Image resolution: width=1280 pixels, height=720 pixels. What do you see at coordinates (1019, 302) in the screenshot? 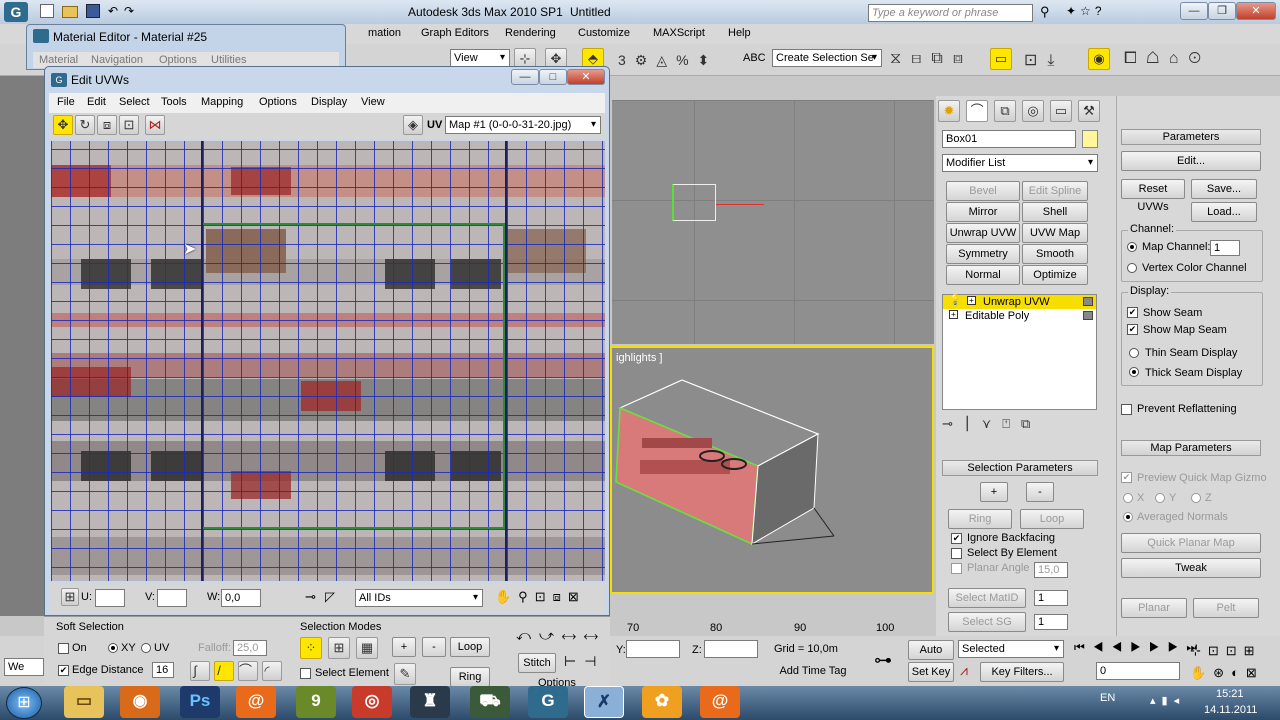
I see `stack-item-unwrap-uvw: 💡 + Unwrap UVW` at bounding box center [1019, 302].